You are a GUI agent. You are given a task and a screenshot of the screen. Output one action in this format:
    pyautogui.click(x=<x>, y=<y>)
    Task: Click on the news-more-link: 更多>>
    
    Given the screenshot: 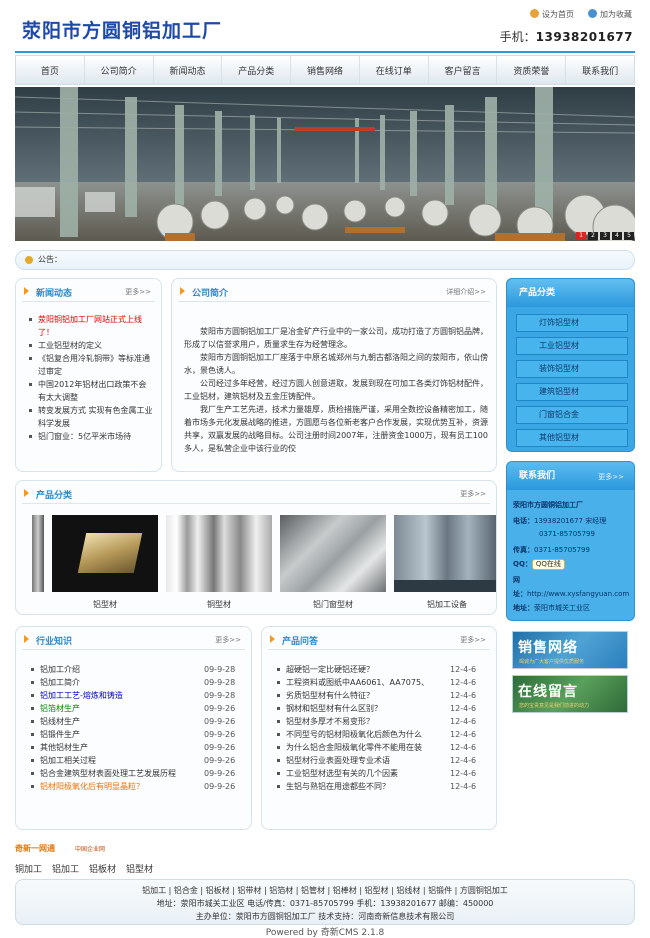 What is the action you would take?
    pyautogui.click(x=138, y=292)
    